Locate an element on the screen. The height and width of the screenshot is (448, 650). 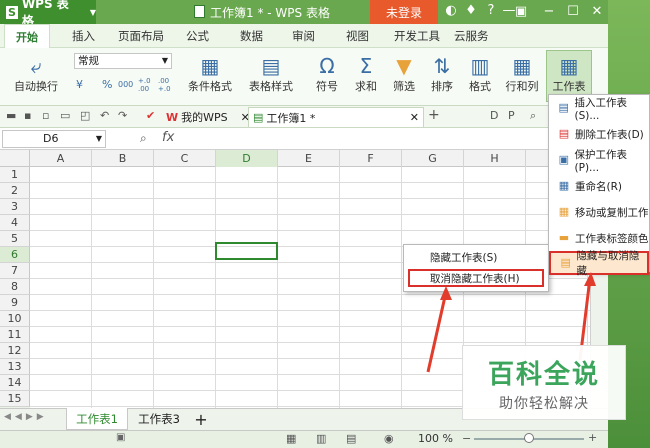
macro-icon: ▣ is located at coordinates (120, 437).